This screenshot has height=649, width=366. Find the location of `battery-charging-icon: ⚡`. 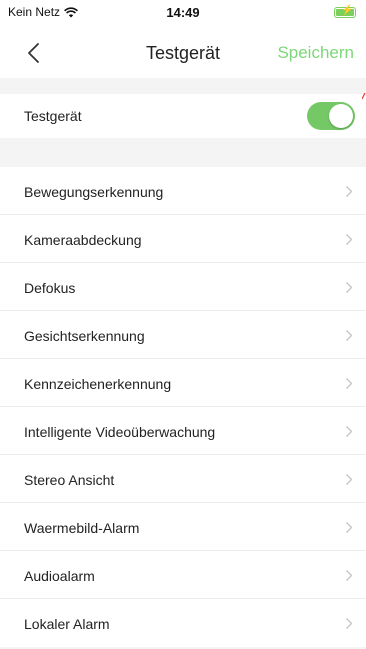

battery-charging-icon: ⚡ is located at coordinates (345, 11).